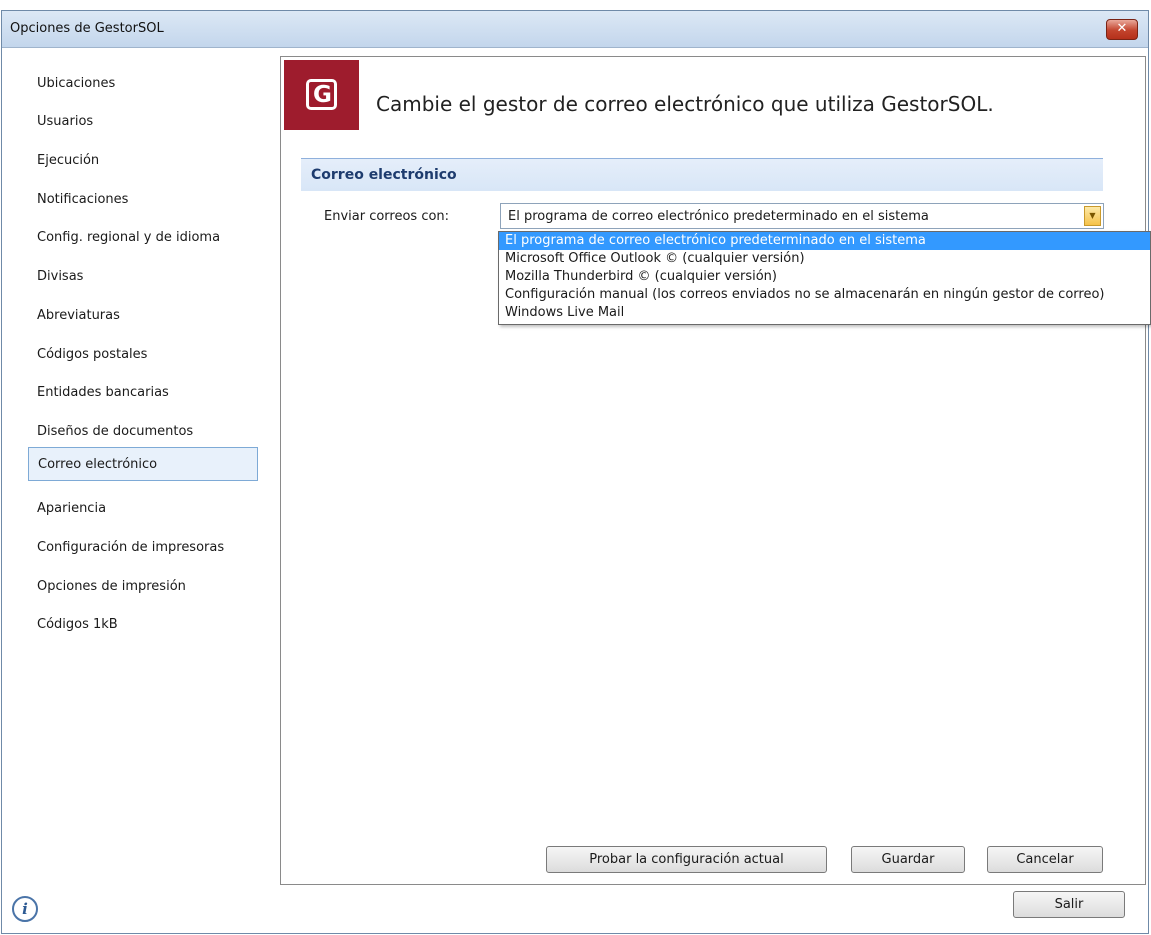 The image size is (1151, 935). I want to click on nav-item-config-impresoras: Configuración de impresoras, so click(143, 548).